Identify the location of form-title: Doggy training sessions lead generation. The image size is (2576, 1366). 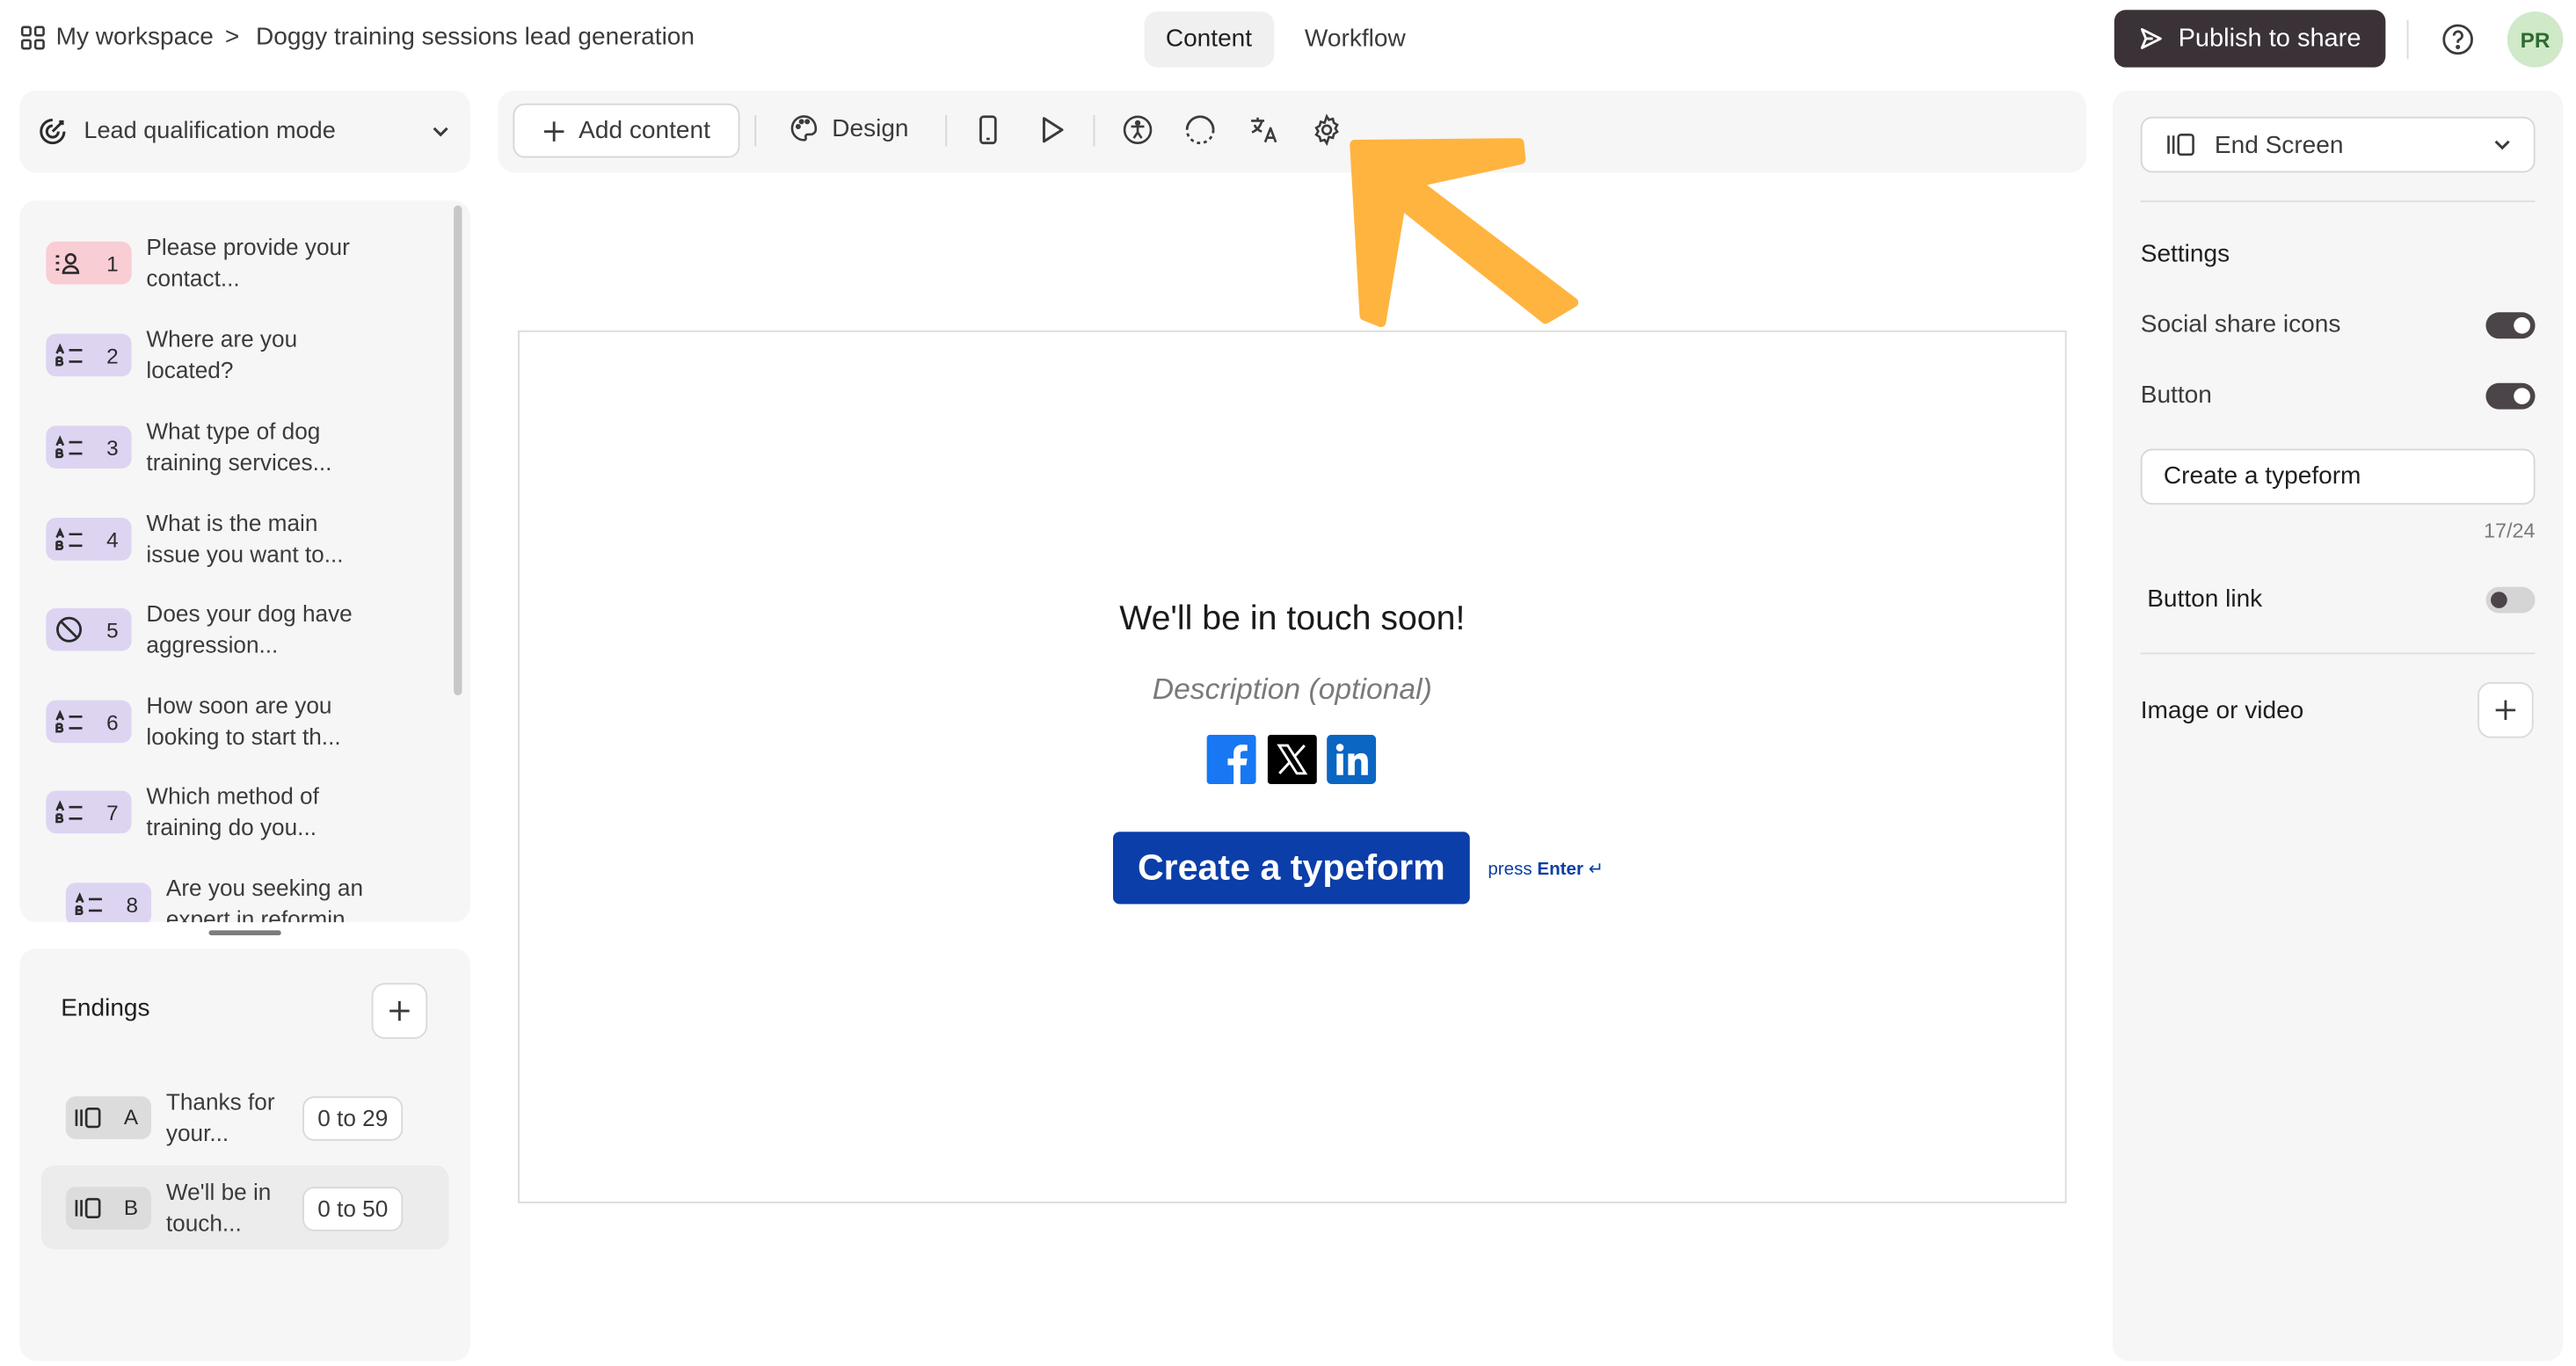
(475, 37).